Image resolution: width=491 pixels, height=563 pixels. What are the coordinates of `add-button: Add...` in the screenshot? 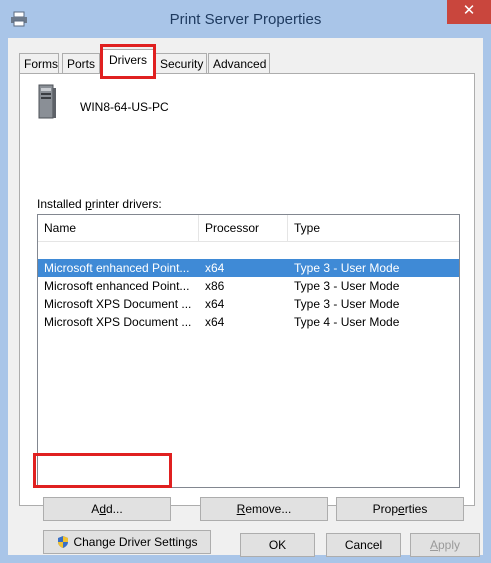 It's located at (107, 509).